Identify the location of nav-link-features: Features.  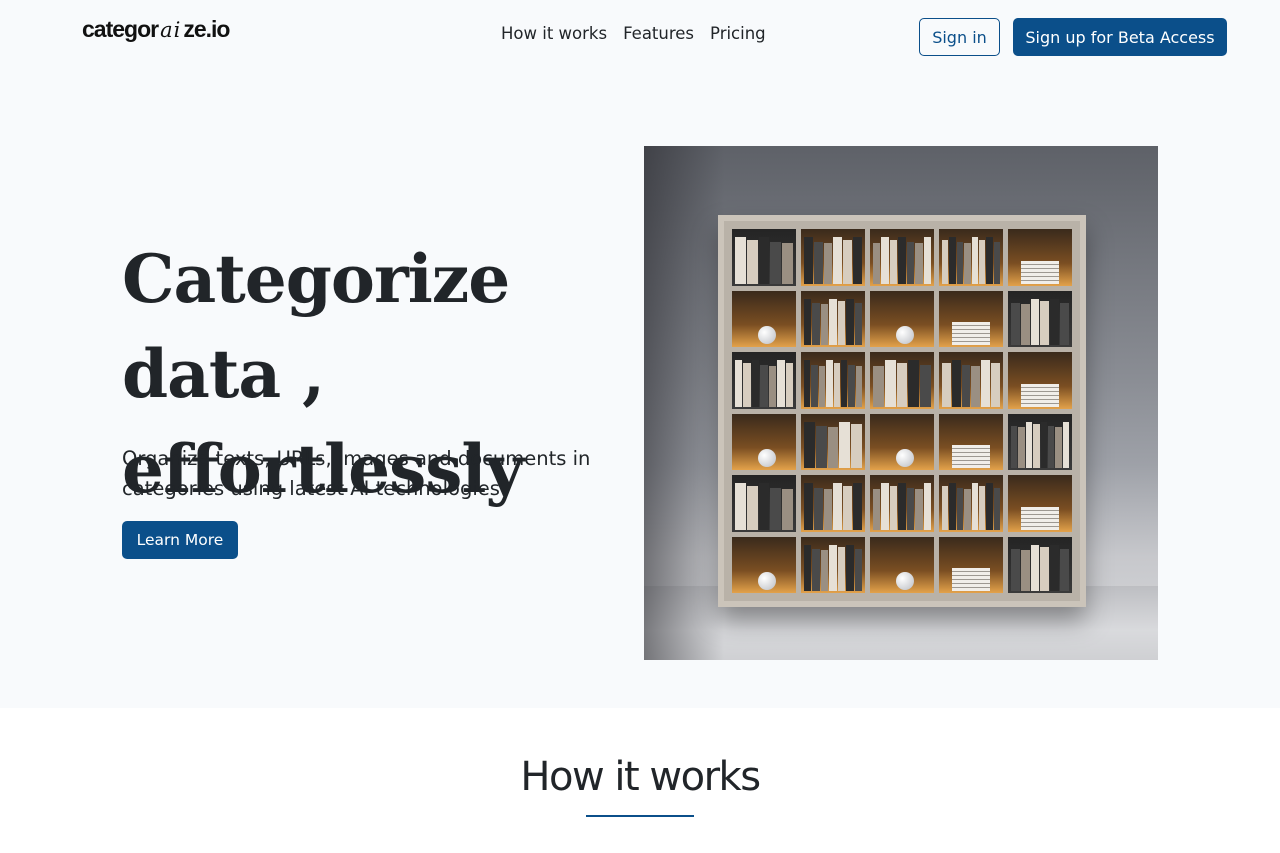
(658, 33).